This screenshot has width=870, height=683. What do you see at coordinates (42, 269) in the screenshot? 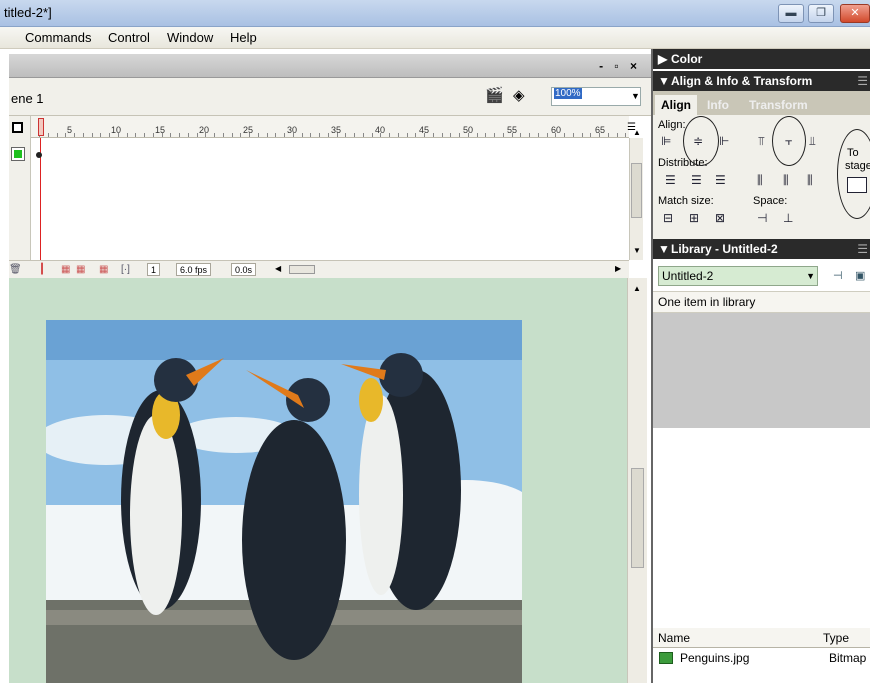
I see `center-frame-icon: ┃` at bounding box center [42, 269].